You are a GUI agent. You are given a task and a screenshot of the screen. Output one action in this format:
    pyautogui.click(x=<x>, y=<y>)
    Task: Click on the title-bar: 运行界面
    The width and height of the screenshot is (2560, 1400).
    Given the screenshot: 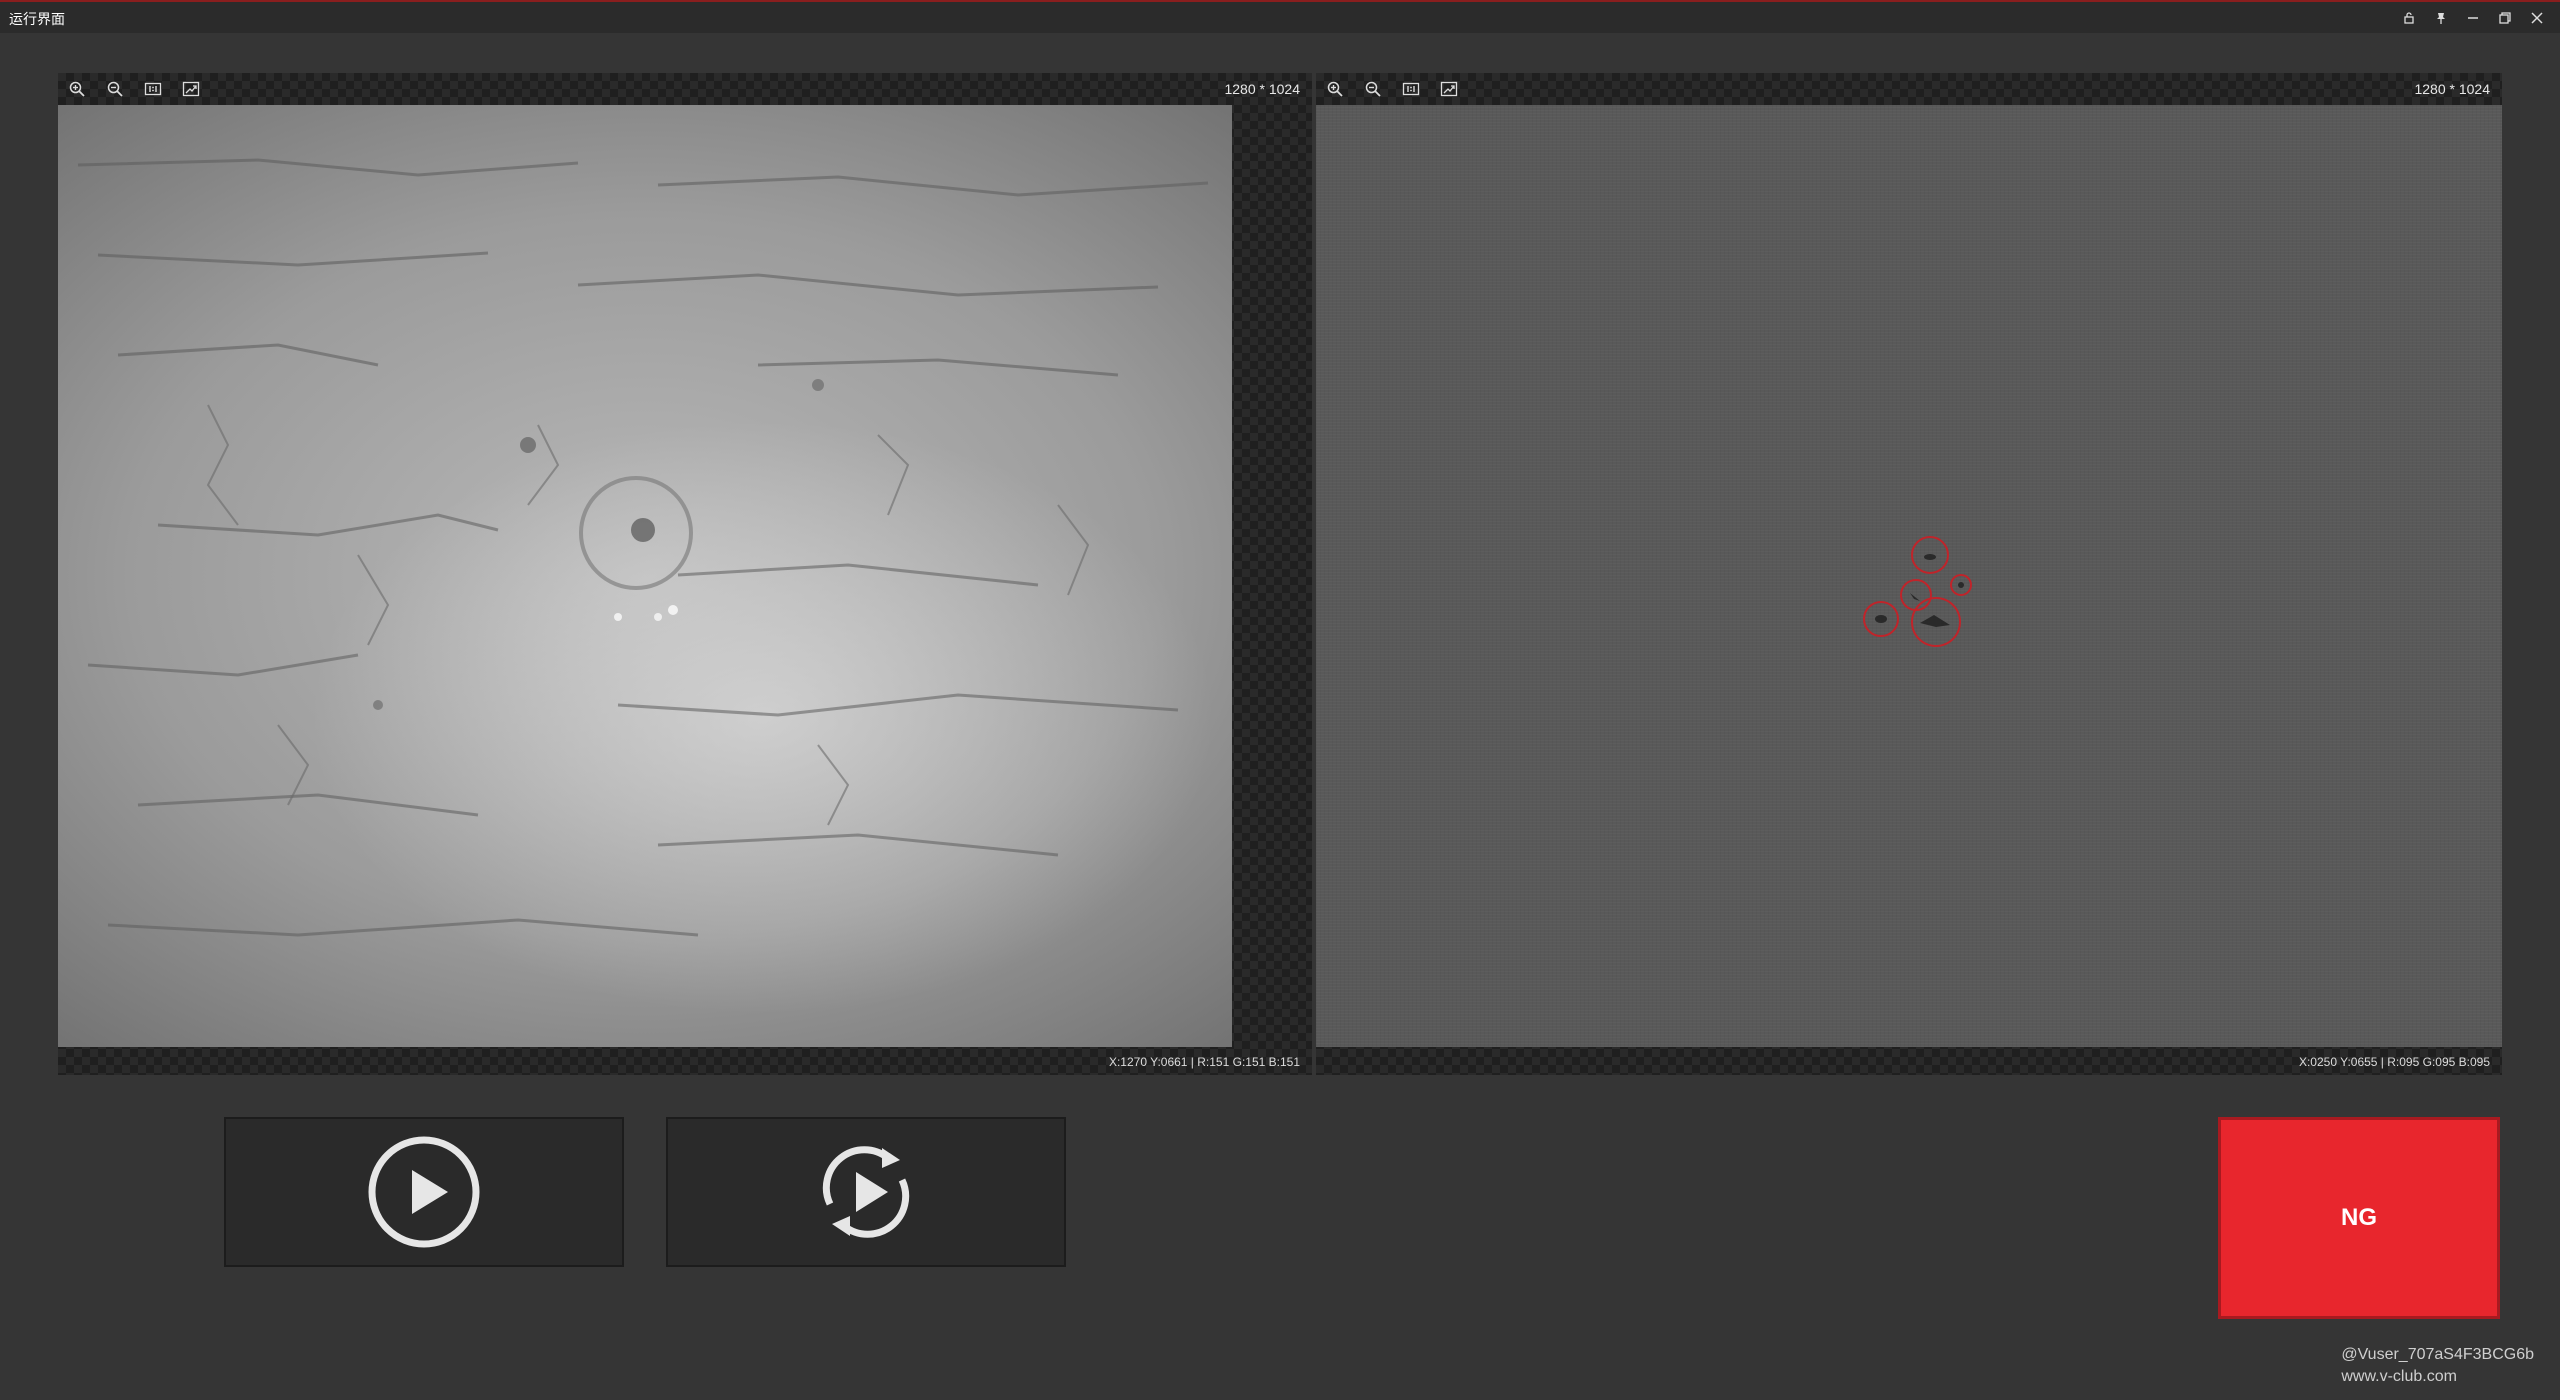 What is the action you would take?
    pyautogui.click(x=1280, y=16)
    